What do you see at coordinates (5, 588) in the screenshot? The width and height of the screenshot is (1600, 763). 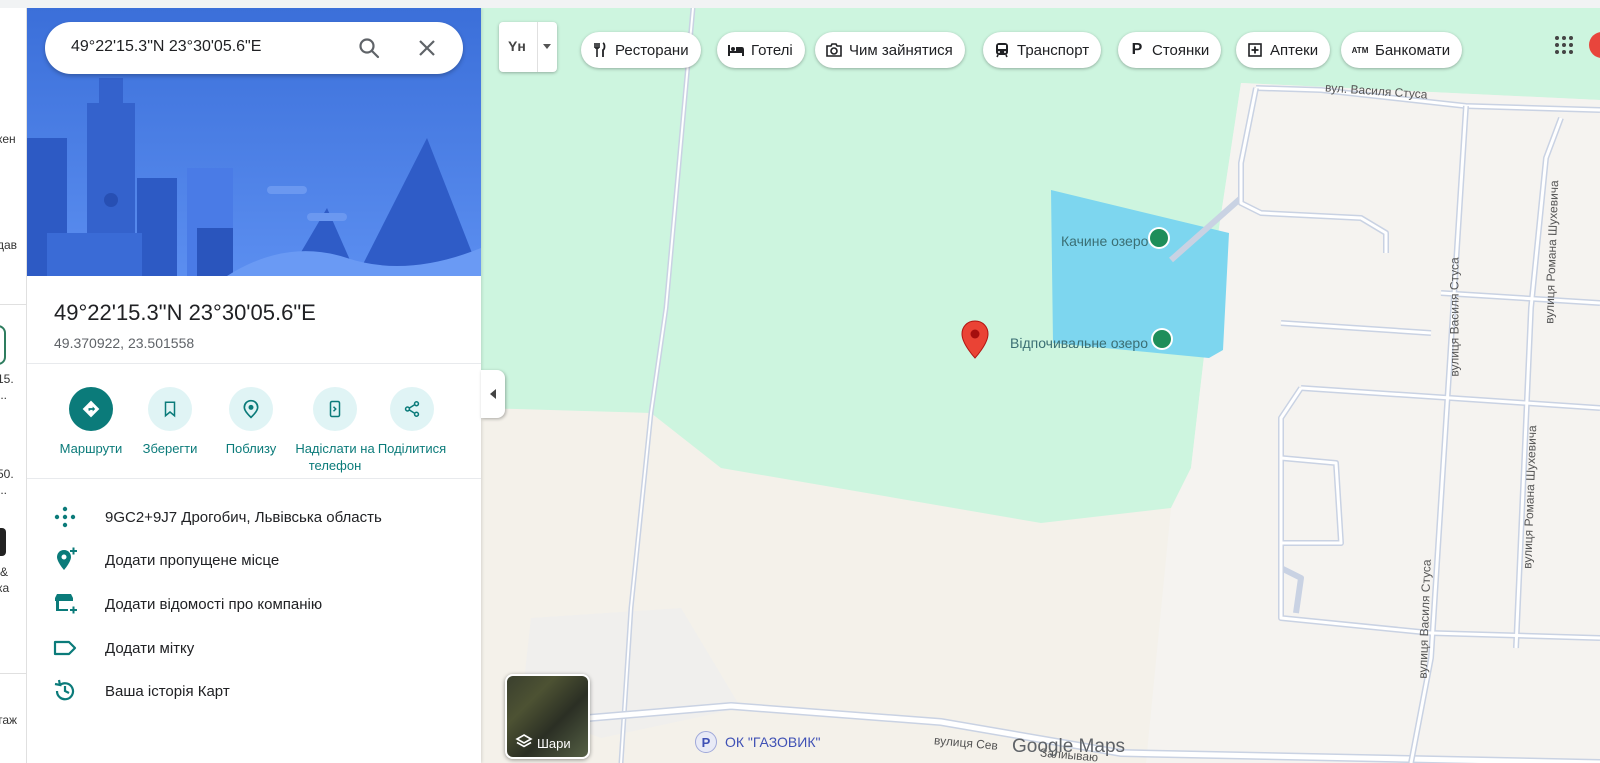 I see `rail-label: ка` at bounding box center [5, 588].